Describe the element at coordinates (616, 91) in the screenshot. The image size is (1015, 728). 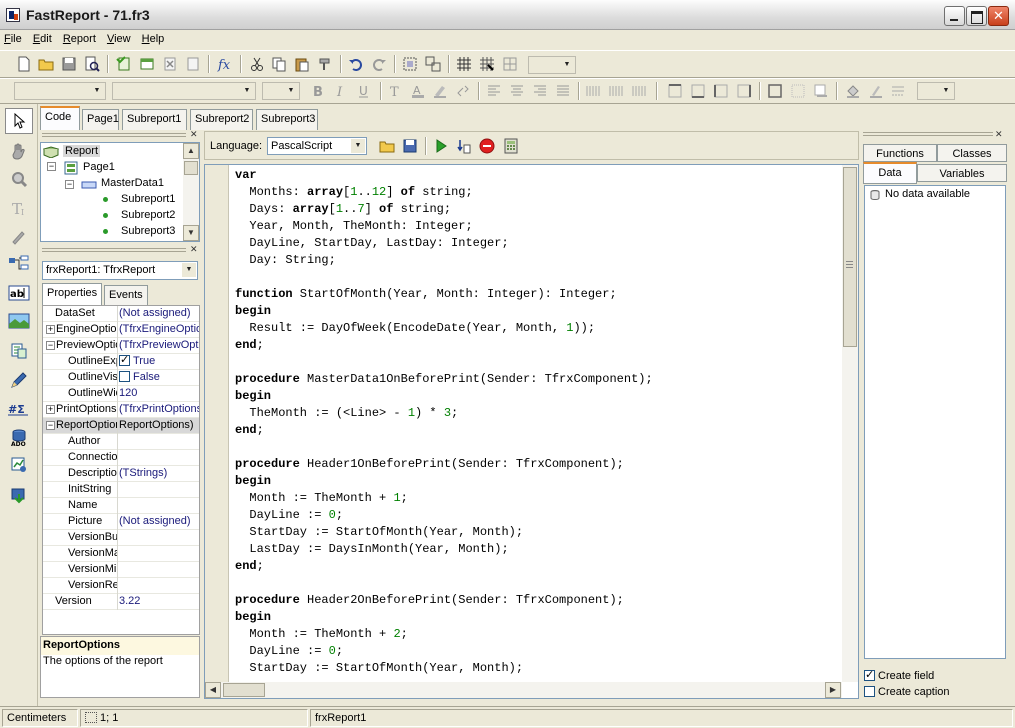
I see `align-middle-icon` at that location.